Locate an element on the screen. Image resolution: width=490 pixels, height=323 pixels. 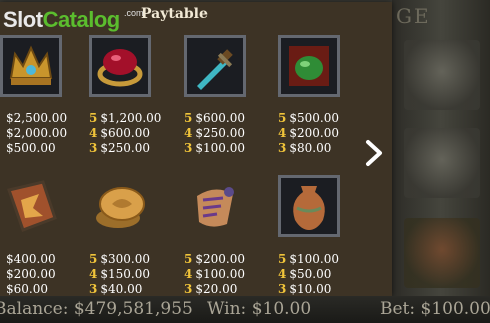
game-title-fragment: GE is located at coordinates (413, 16).